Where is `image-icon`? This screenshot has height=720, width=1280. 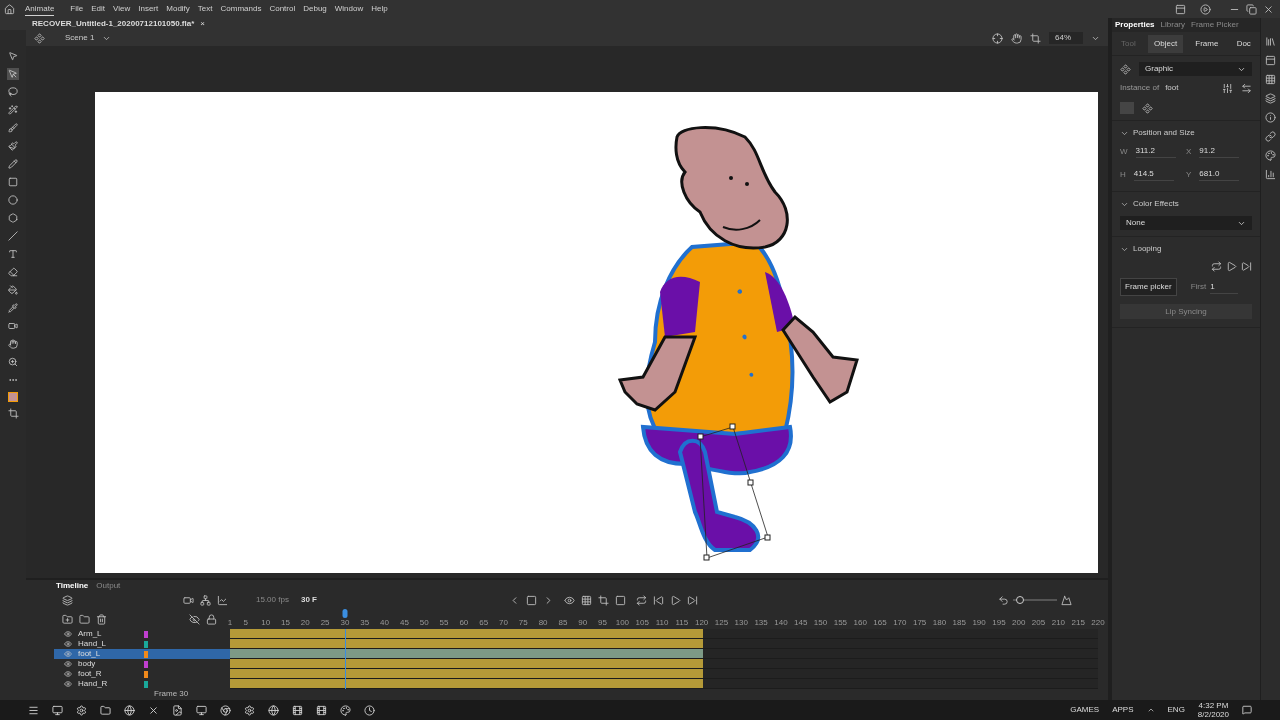 image-icon is located at coordinates (177, 710).